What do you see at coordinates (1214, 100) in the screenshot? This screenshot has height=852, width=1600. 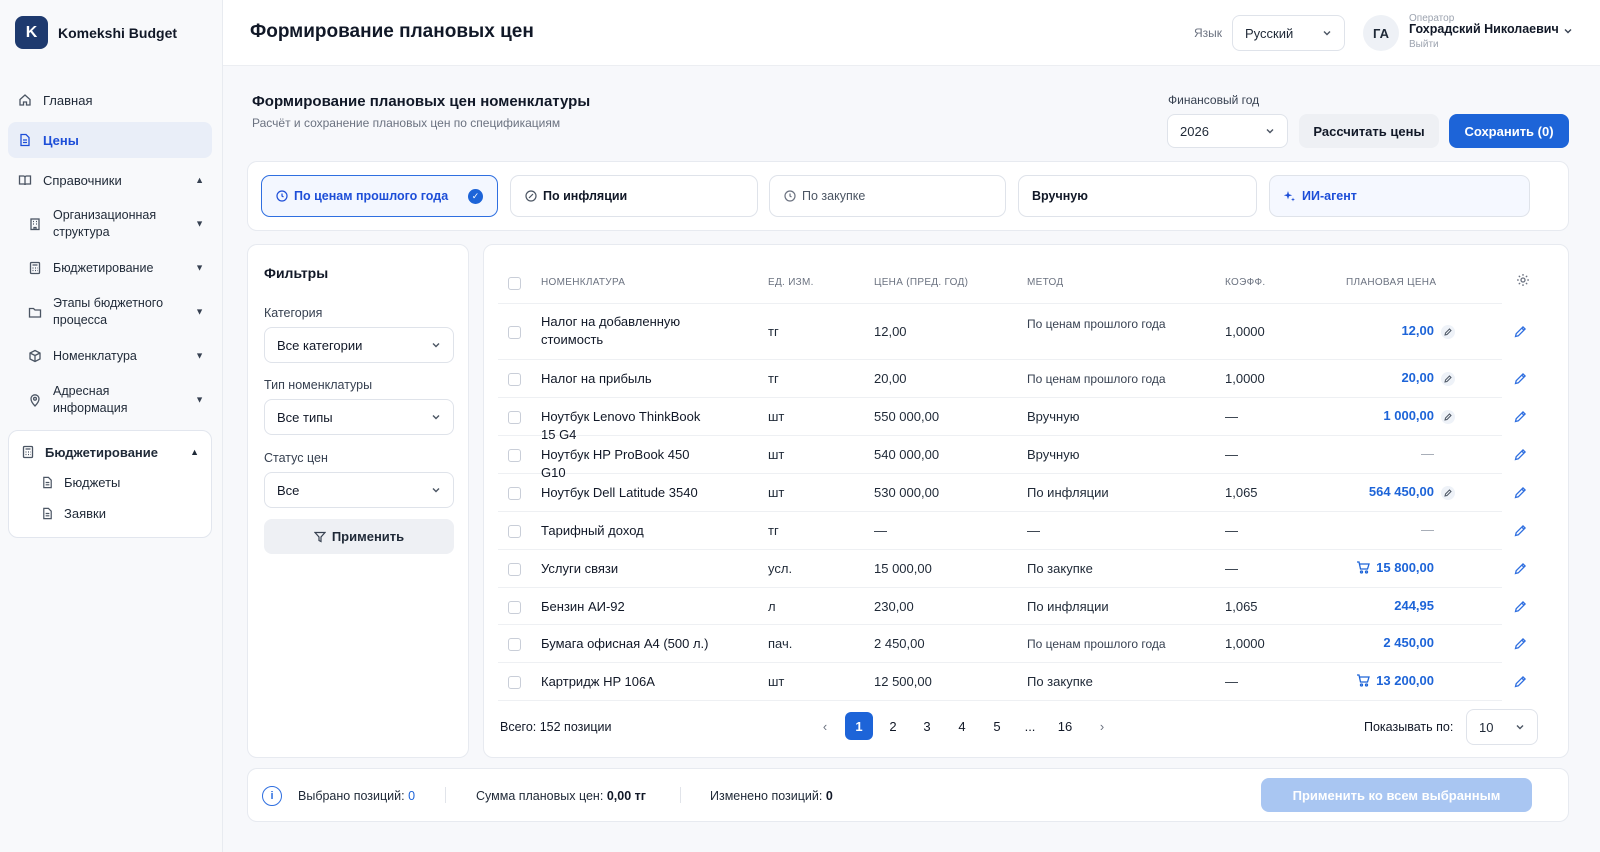 I see `fiscal-year-label: Финансовый год` at bounding box center [1214, 100].